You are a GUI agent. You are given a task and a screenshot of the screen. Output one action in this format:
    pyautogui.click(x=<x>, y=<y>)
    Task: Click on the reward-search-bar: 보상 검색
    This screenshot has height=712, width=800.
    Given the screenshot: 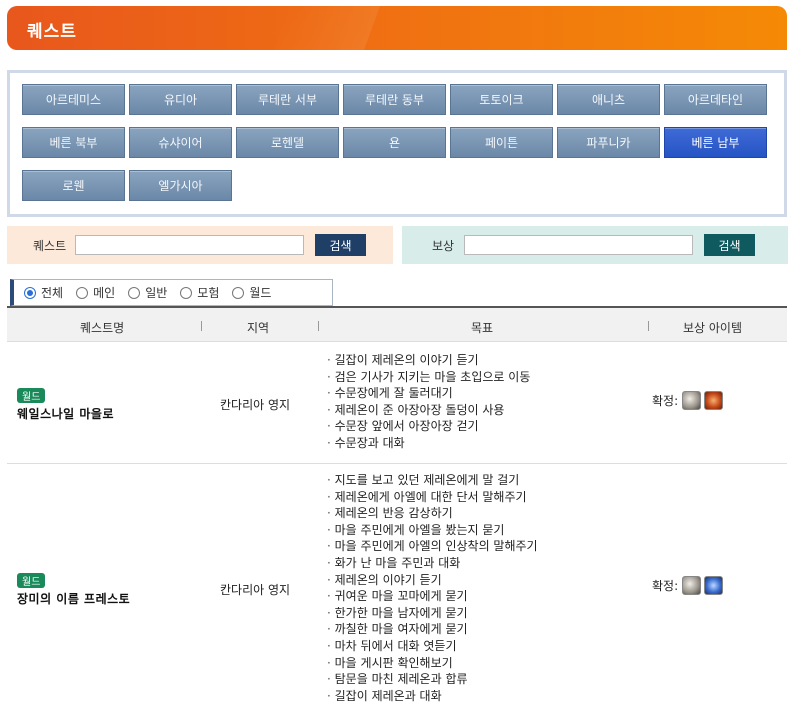 What is the action you would take?
    pyautogui.click(x=595, y=245)
    